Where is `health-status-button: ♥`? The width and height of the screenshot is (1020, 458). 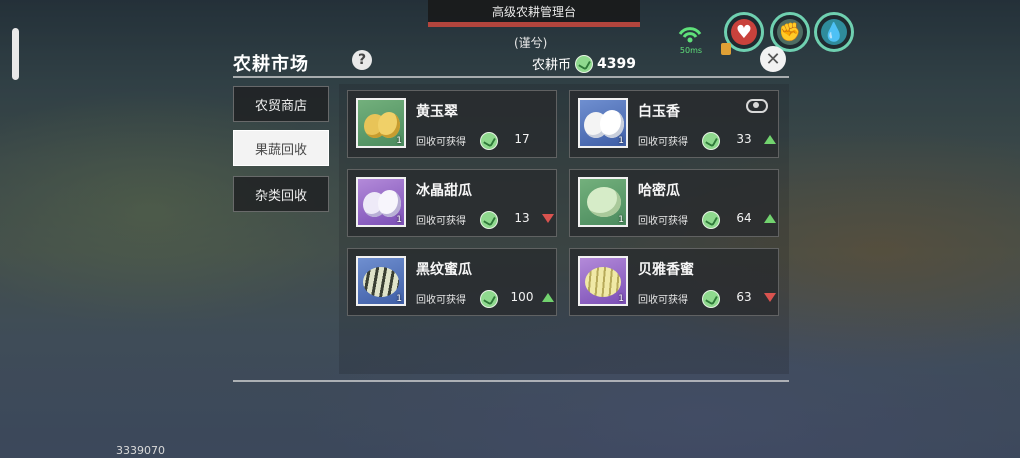 health-status-button: ♥ is located at coordinates (742, 33).